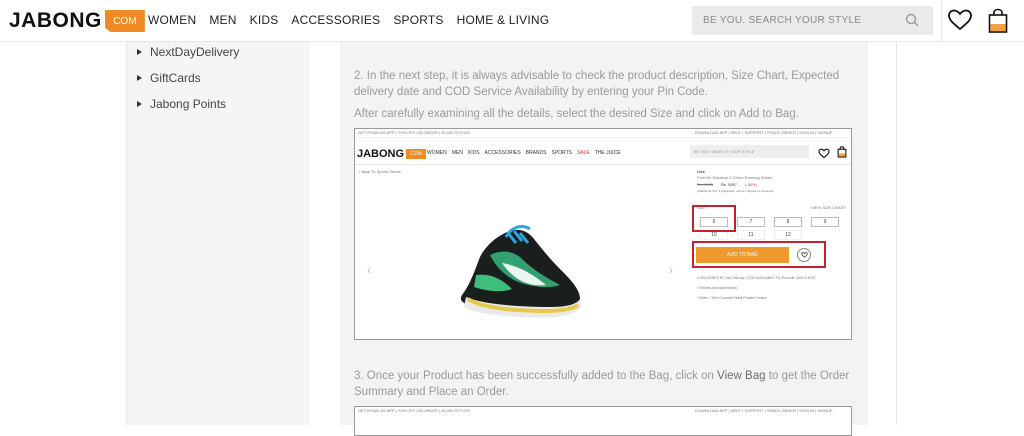  I want to click on sidebar-item-label: Jabong Points, so click(188, 104).